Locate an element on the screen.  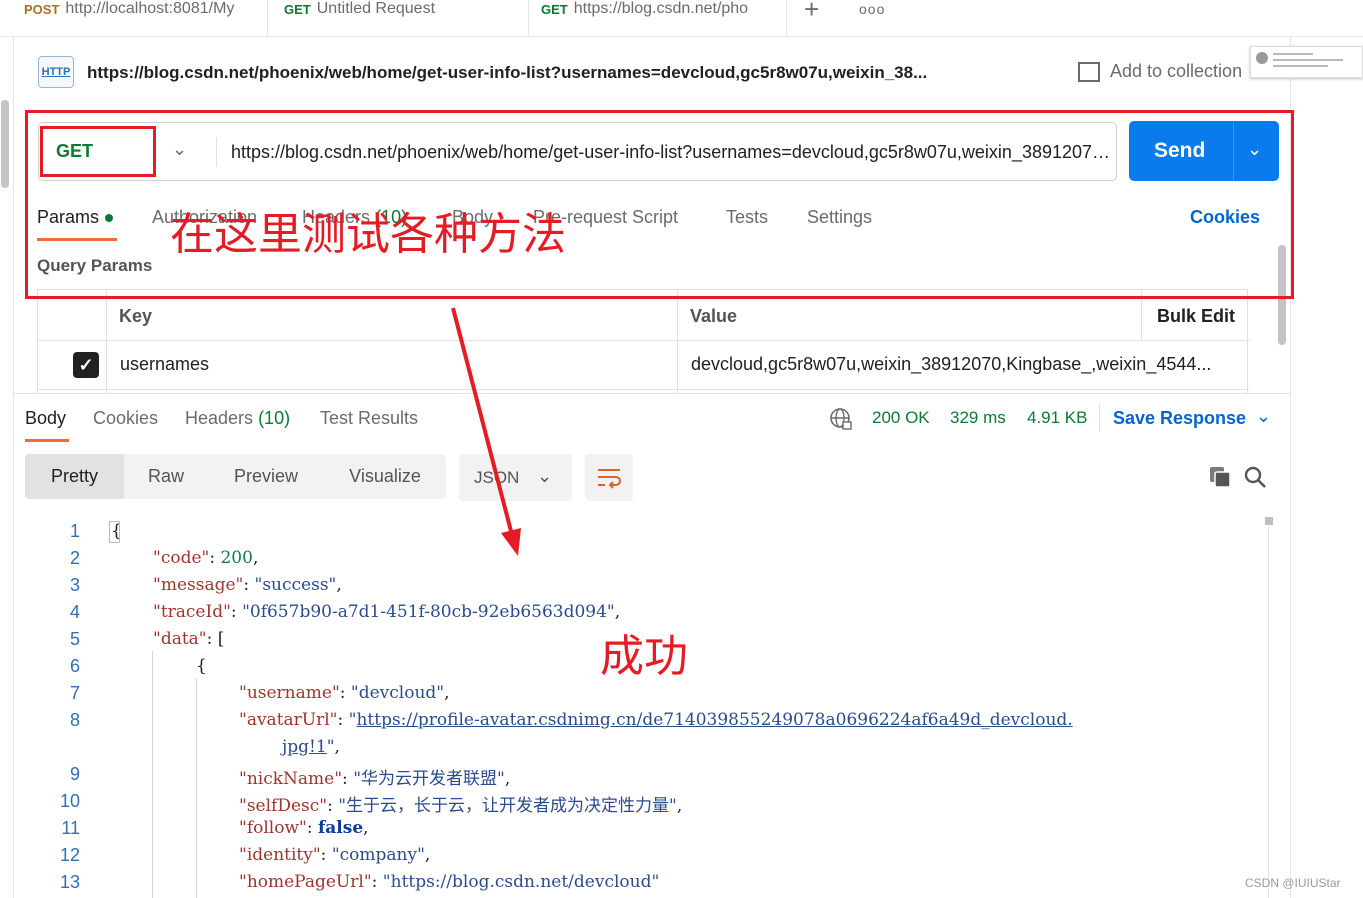
search-icon is located at coordinates (1255, 477).